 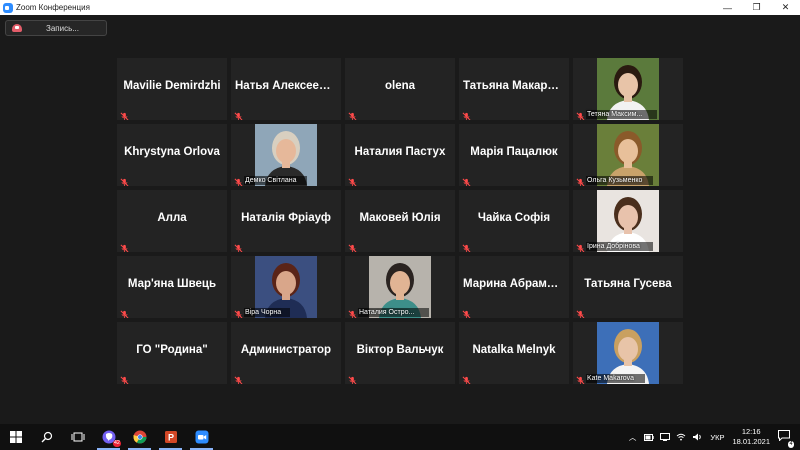 I want to click on clock-time: 12:16, so click(x=751, y=432).